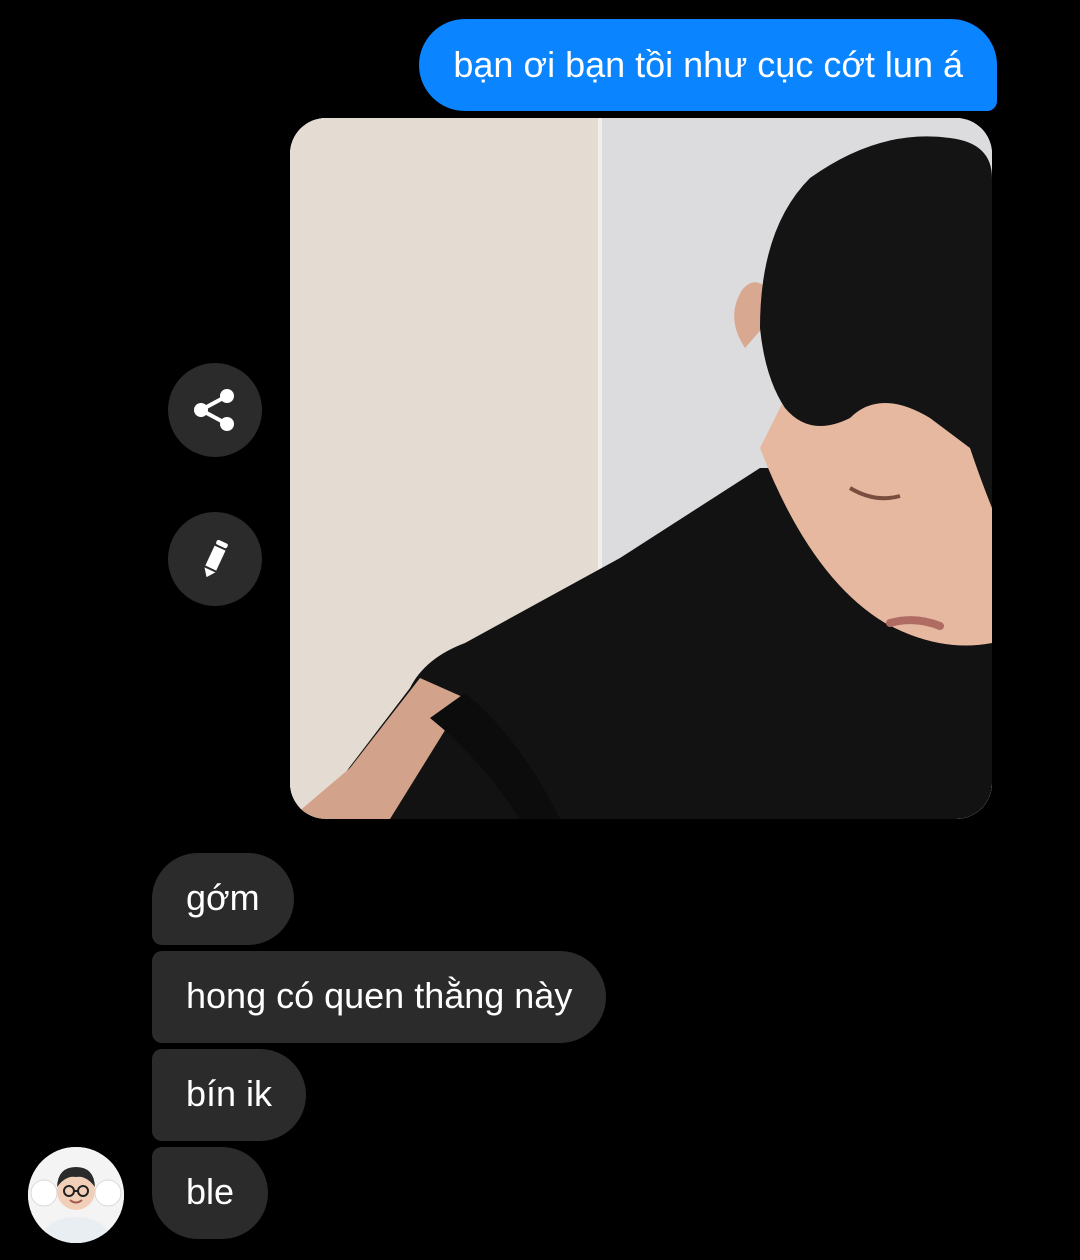  Describe the element at coordinates (229, 1095) in the screenshot. I see `received-message-bubble: bín ik` at that location.